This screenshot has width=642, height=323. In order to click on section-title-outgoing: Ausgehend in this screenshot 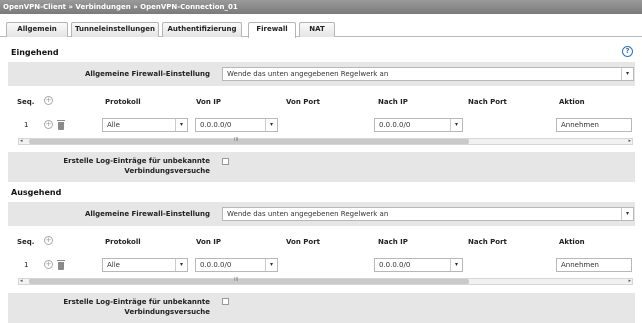, I will do `click(36, 192)`.